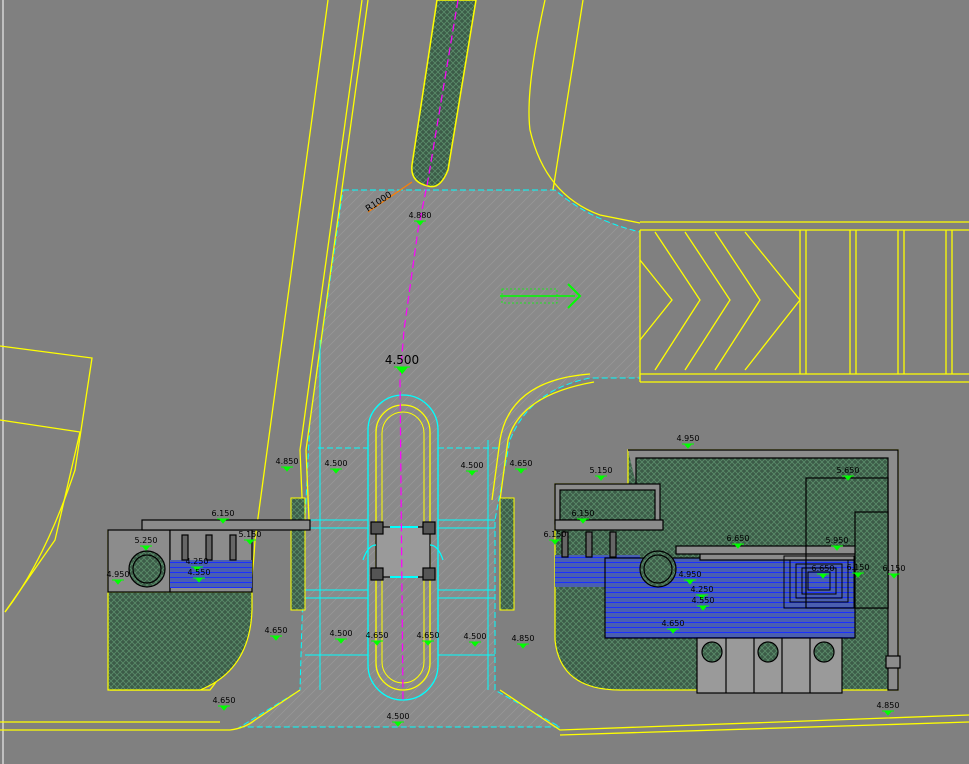 Image resolution: width=969 pixels, height=764 pixels. I want to click on left-round-planter, so click(147, 569).